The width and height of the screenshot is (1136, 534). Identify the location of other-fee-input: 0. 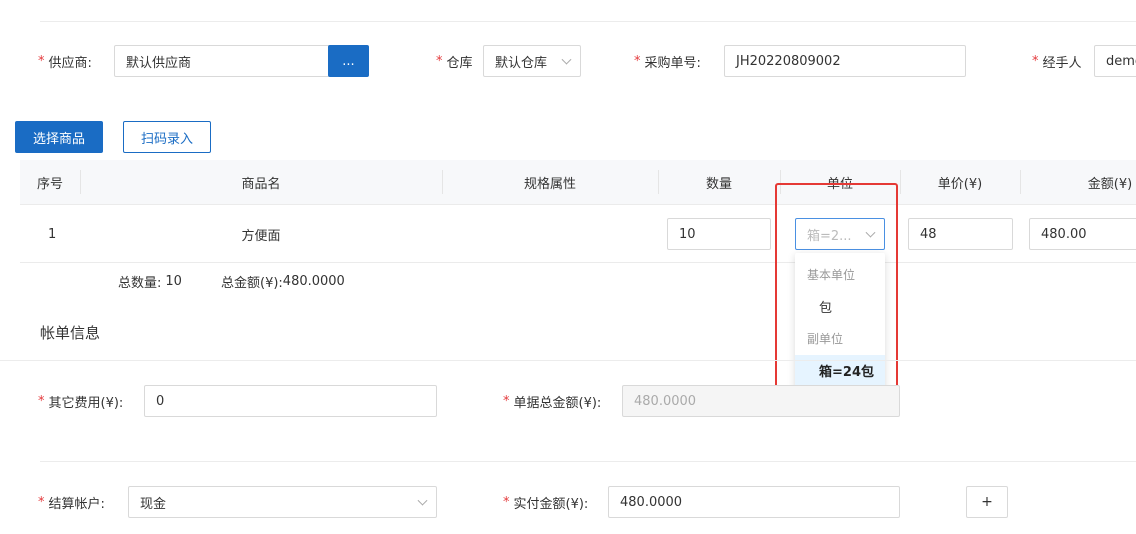
(290, 401).